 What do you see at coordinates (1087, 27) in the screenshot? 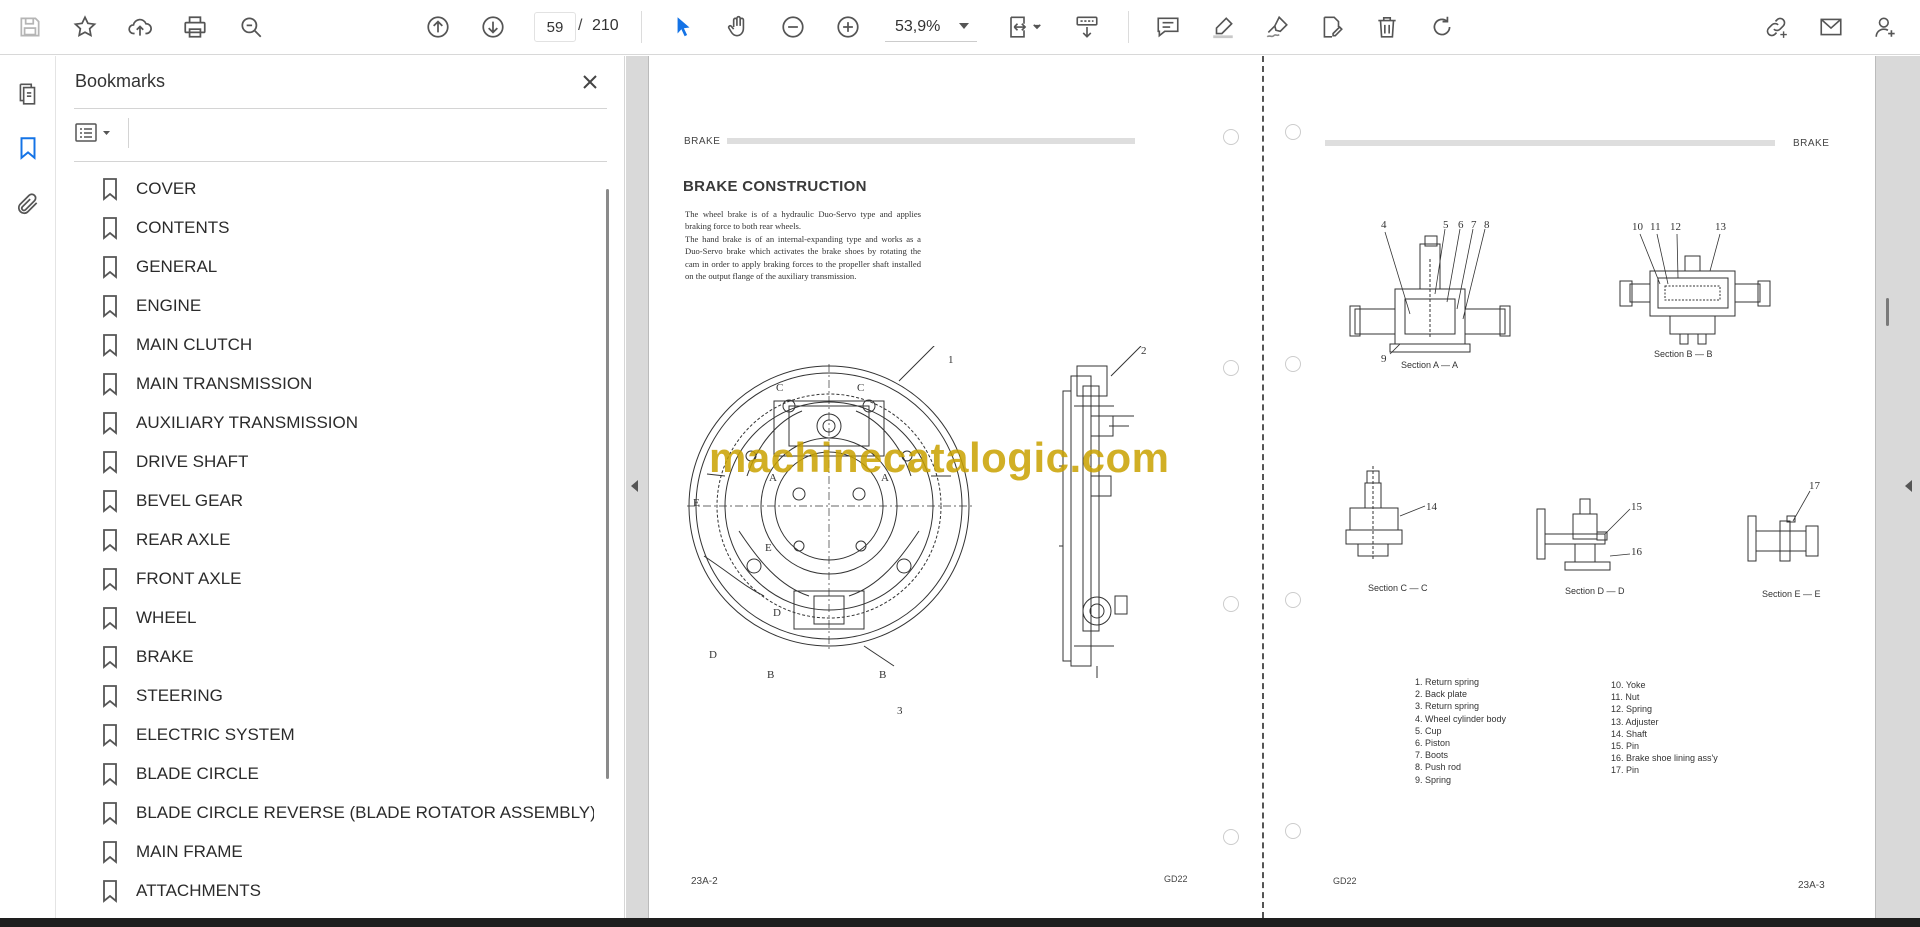
I see `scroll-mode-icon` at bounding box center [1087, 27].